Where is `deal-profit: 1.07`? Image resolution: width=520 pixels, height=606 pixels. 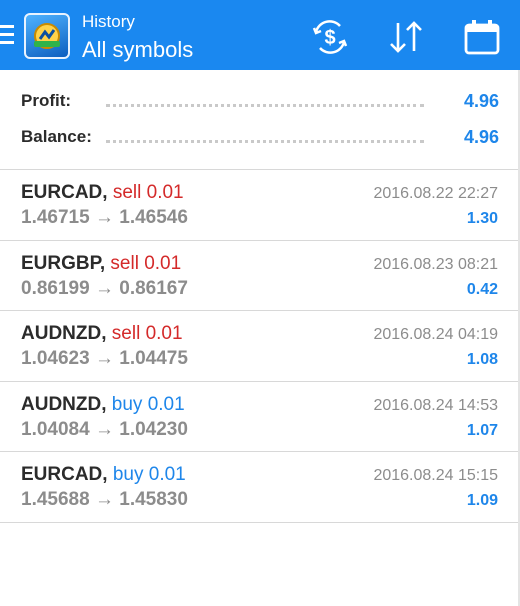 deal-profit: 1.07 is located at coordinates (482, 430).